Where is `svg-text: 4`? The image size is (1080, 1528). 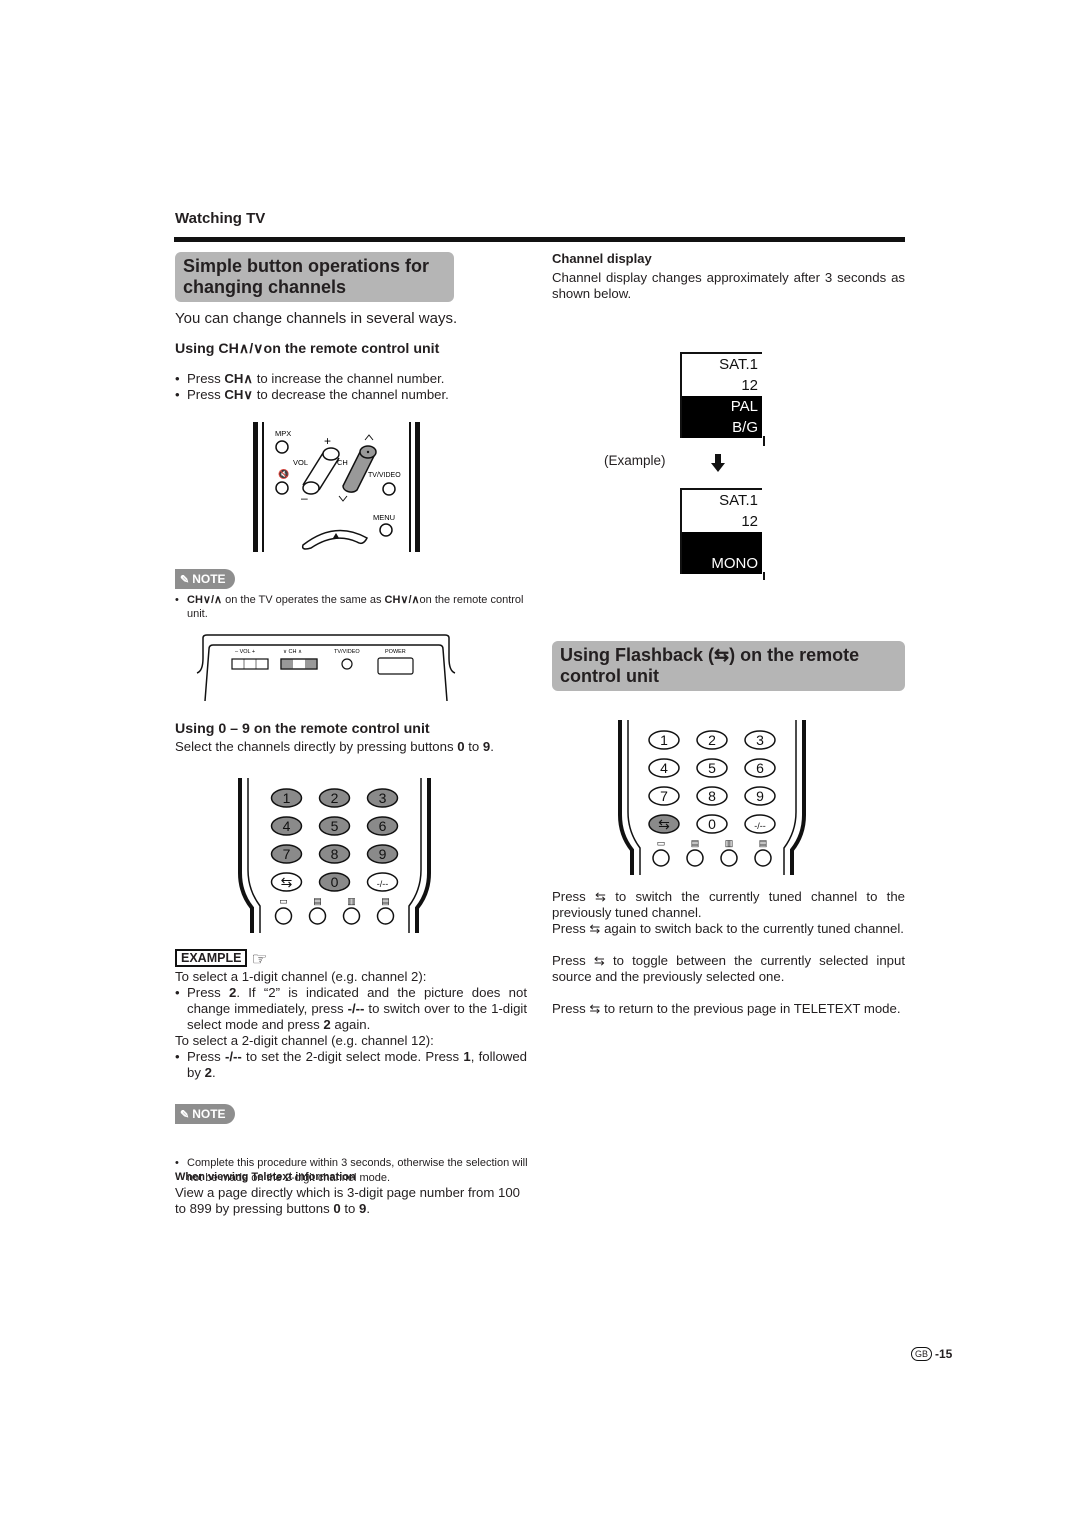 svg-text: 4 is located at coordinates (664, 768).